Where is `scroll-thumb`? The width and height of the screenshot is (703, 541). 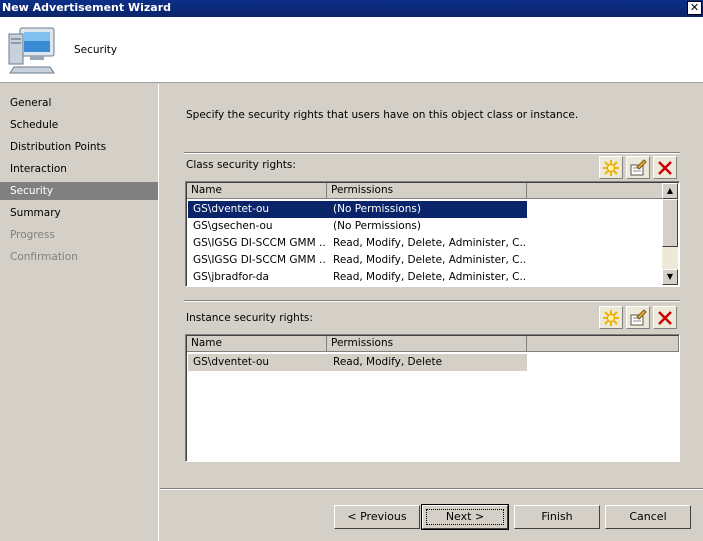 scroll-thumb is located at coordinates (670, 223).